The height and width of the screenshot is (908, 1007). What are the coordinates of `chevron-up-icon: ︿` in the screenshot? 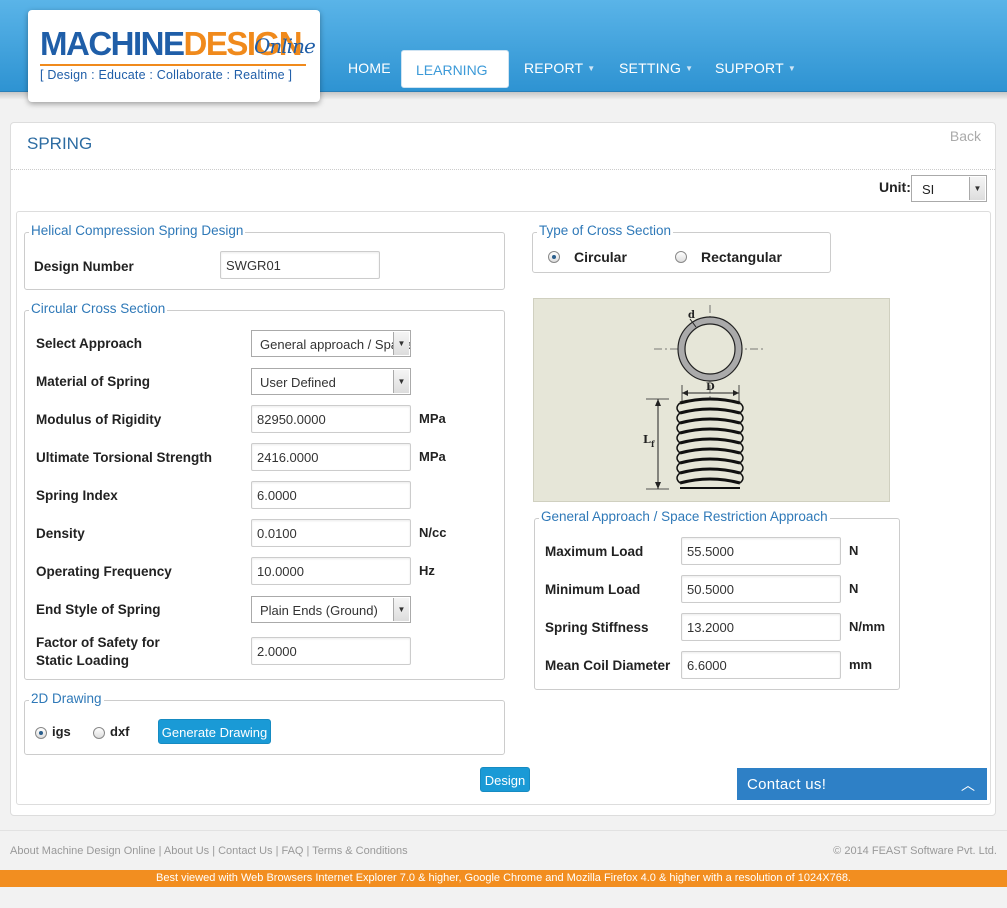 It's located at (968, 785).